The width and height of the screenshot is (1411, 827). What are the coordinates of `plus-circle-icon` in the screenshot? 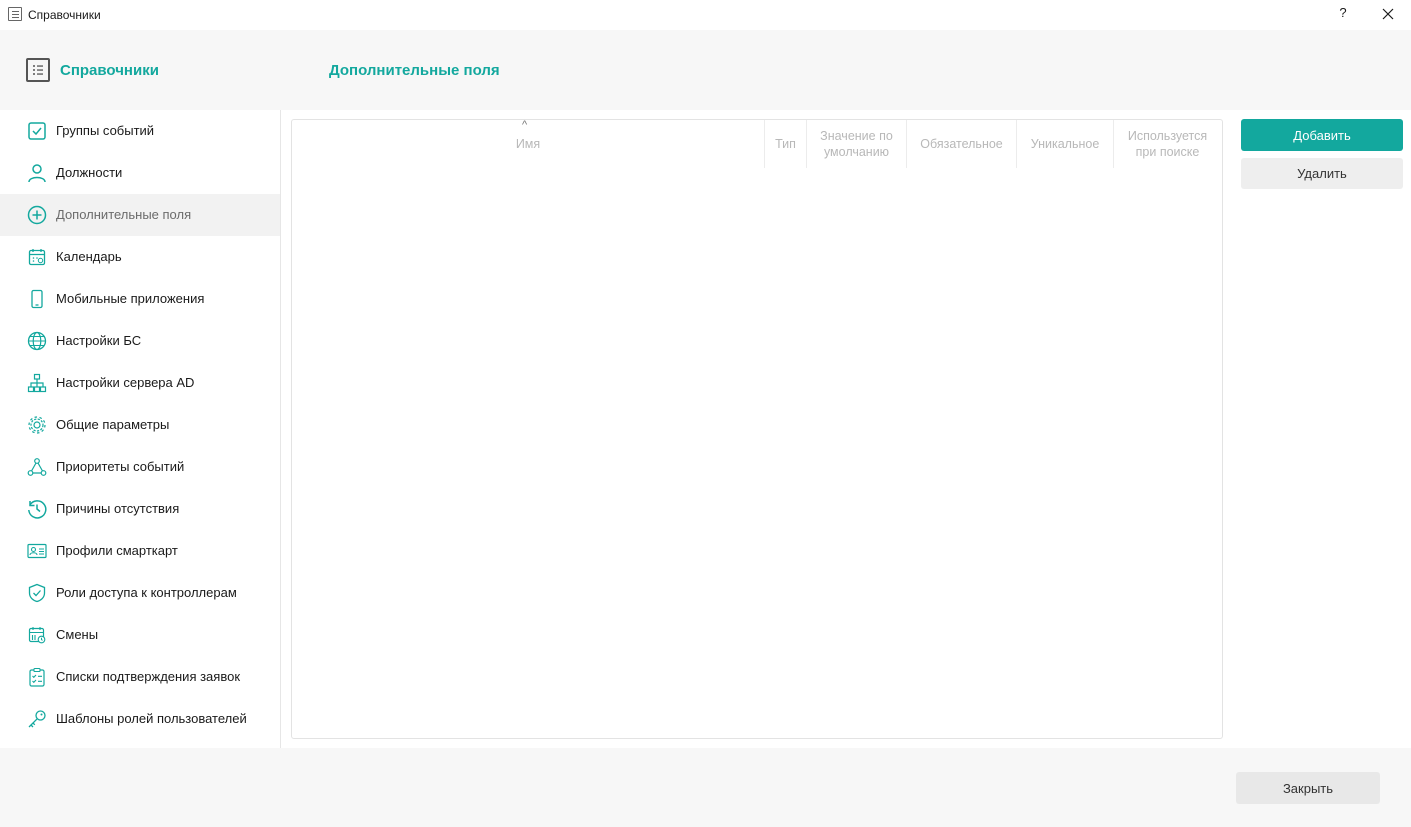 It's located at (37, 215).